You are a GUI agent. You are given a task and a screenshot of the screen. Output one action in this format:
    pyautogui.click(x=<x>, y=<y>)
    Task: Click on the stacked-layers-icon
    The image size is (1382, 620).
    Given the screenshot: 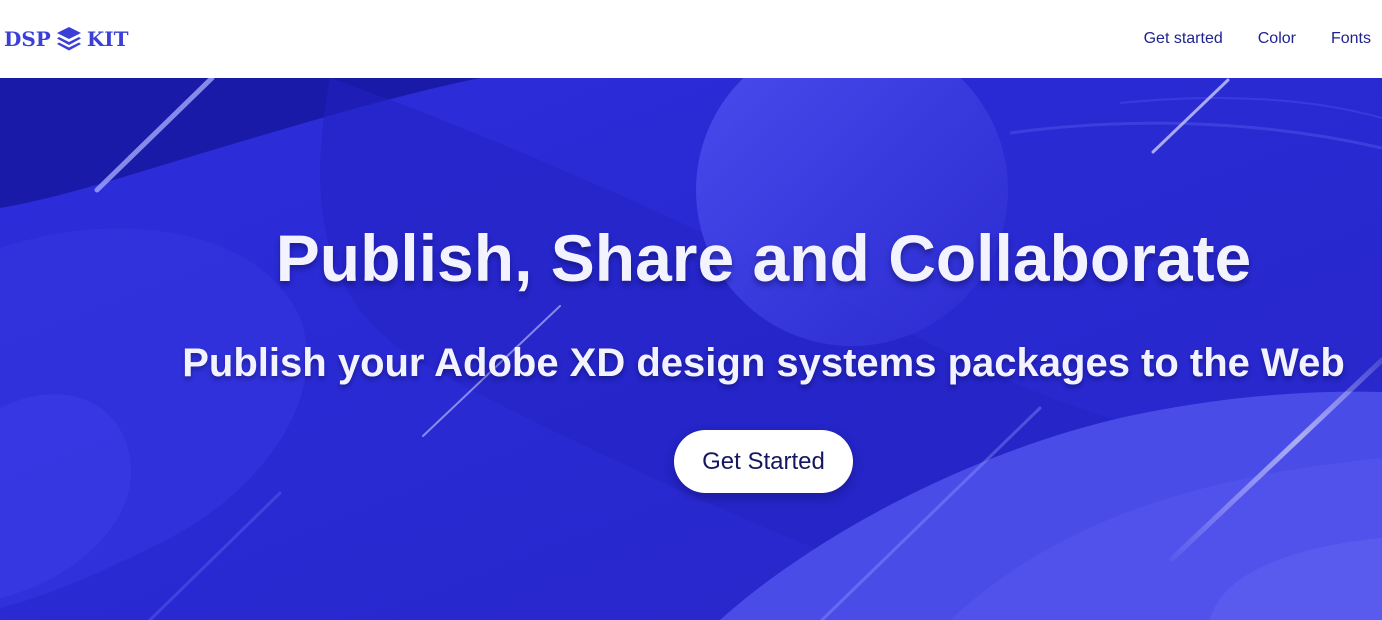 What is the action you would take?
    pyautogui.click(x=68, y=39)
    